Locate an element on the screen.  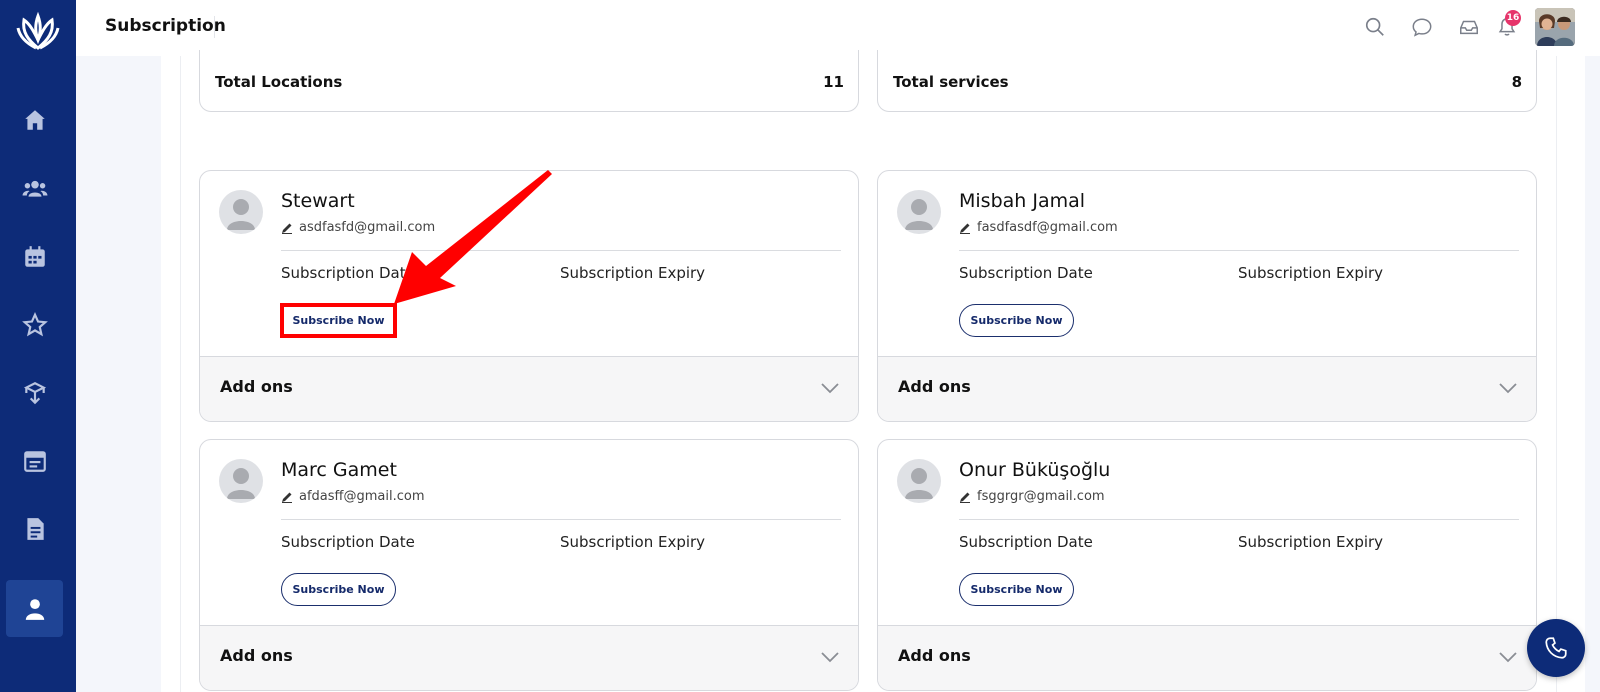
subscriber-name: Marc Gamet is located at coordinates (339, 470).